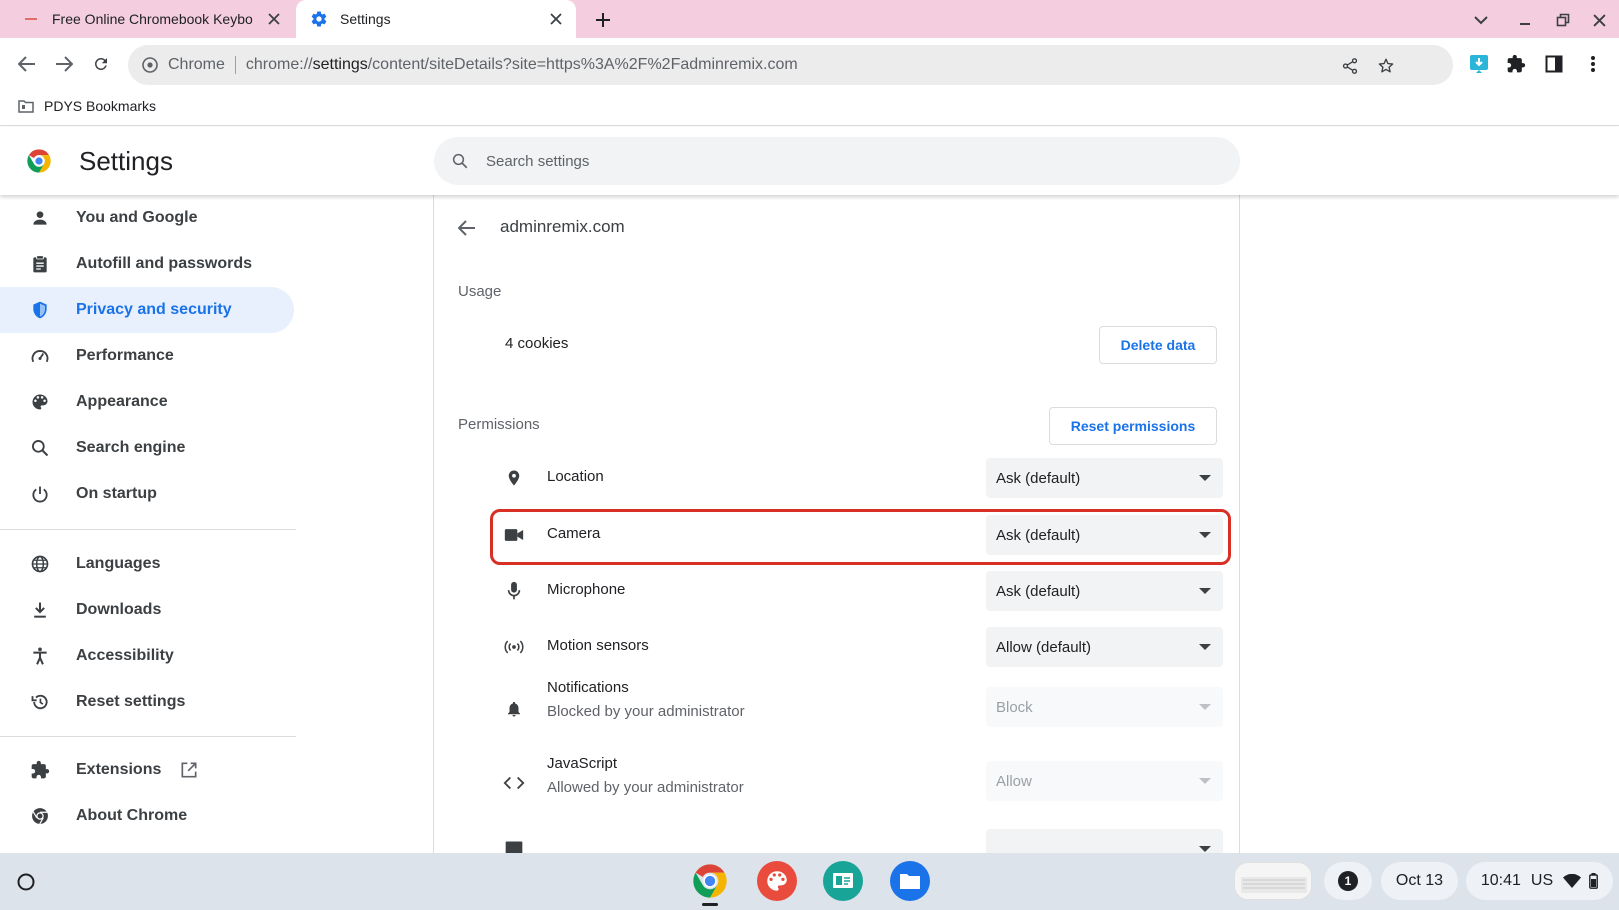 This screenshot has height=910, width=1619. What do you see at coordinates (152, 19) in the screenshot?
I see `tab-title: Free Online Chromebook Keybo` at bounding box center [152, 19].